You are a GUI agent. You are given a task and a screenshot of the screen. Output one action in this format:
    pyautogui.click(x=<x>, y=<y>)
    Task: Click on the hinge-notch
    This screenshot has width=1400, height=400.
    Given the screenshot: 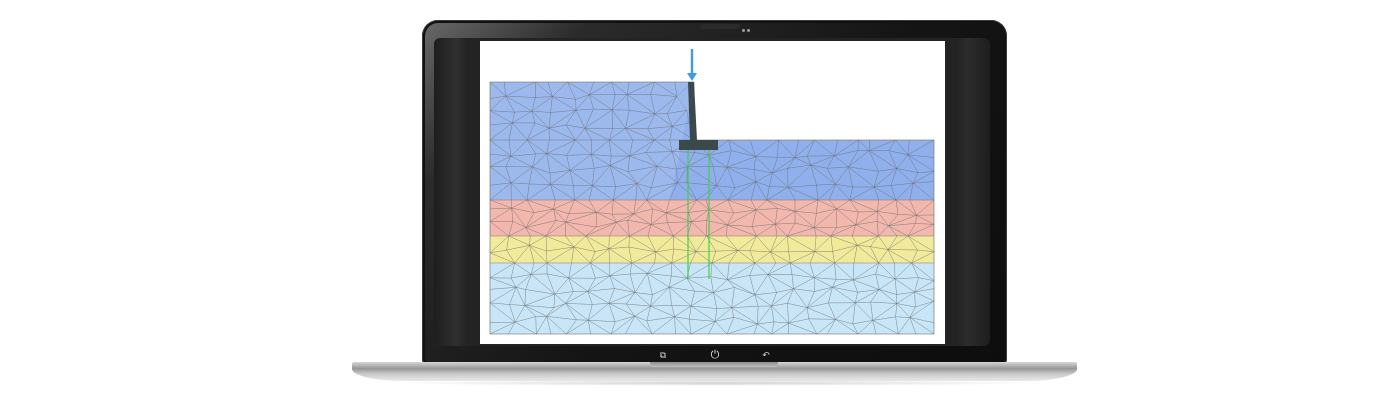 What is the action you would take?
    pyautogui.click(x=714, y=364)
    